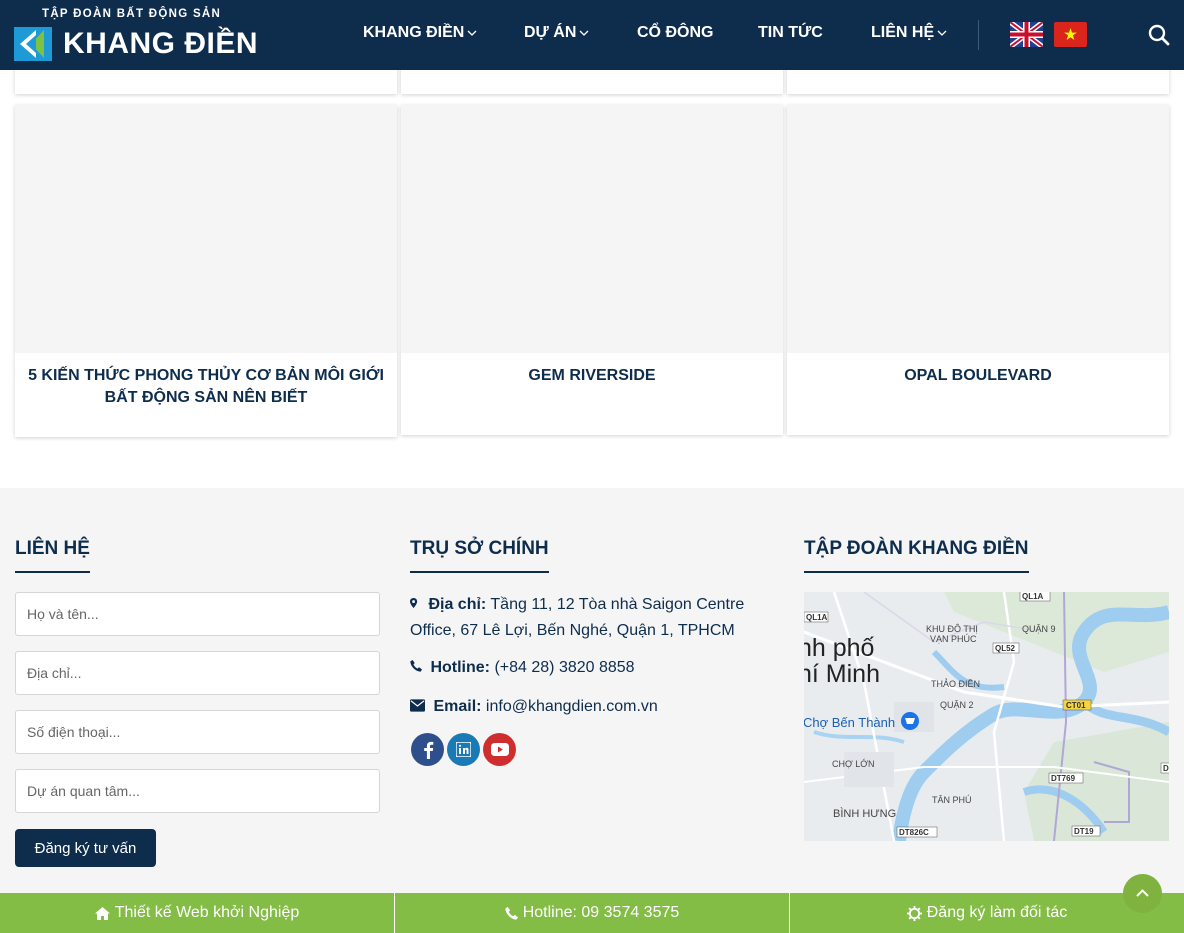 The image size is (1184, 933). What do you see at coordinates (1039, 629) in the screenshot?
I see `map-label-quan9: QUẬN 9` at bounding box center [1039, 629].